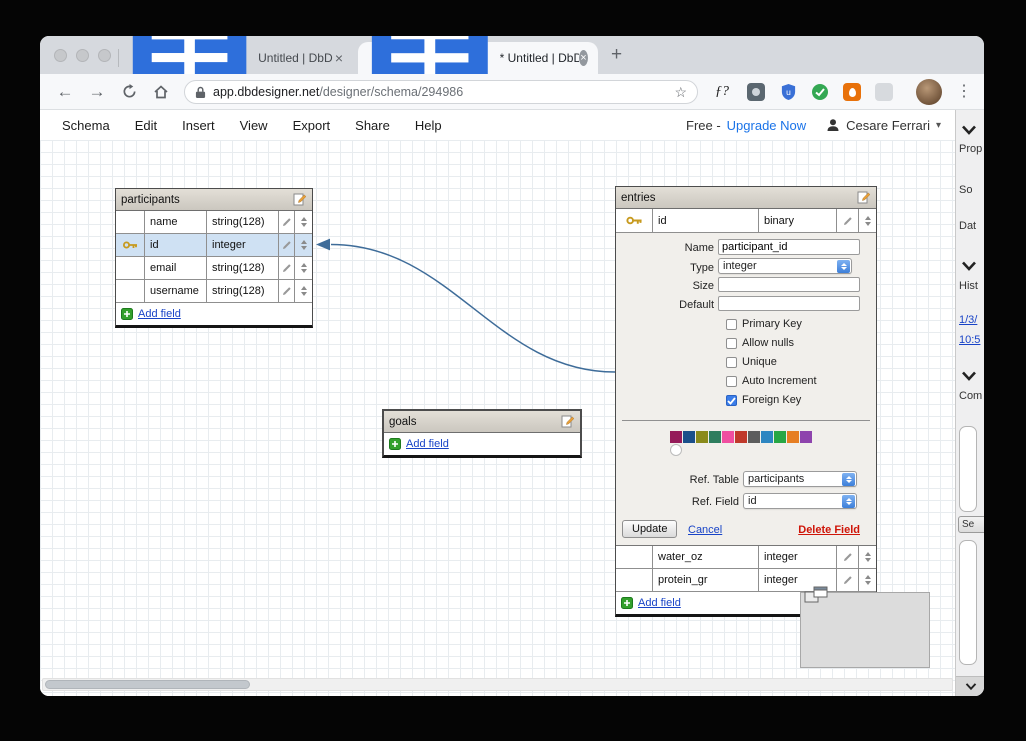 The image size is (1026, 741). I want to click on ublock-shield-extension-icon: u, so click(788, 92).